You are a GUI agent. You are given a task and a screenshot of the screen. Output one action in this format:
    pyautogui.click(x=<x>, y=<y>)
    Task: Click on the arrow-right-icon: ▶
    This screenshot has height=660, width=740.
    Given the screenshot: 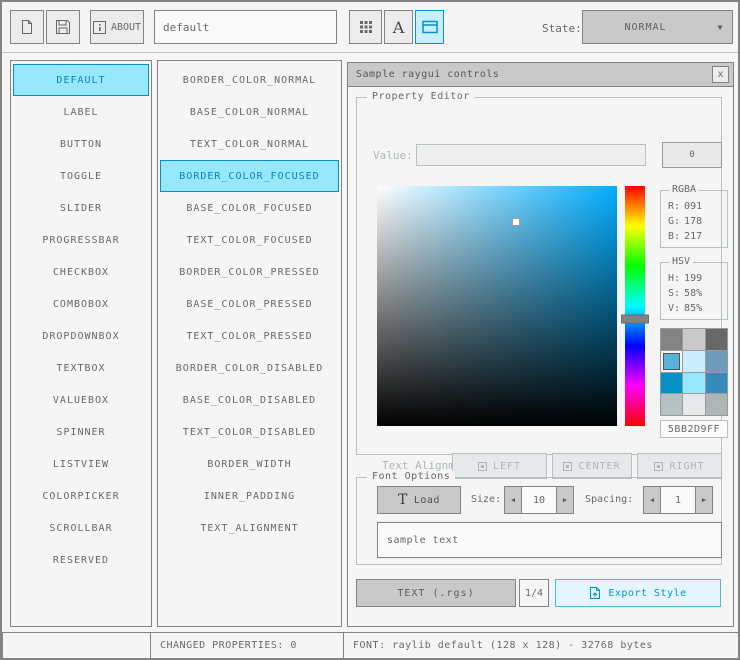 What is the action you would take?
    pyautogui.click(x=704, y=500)
    